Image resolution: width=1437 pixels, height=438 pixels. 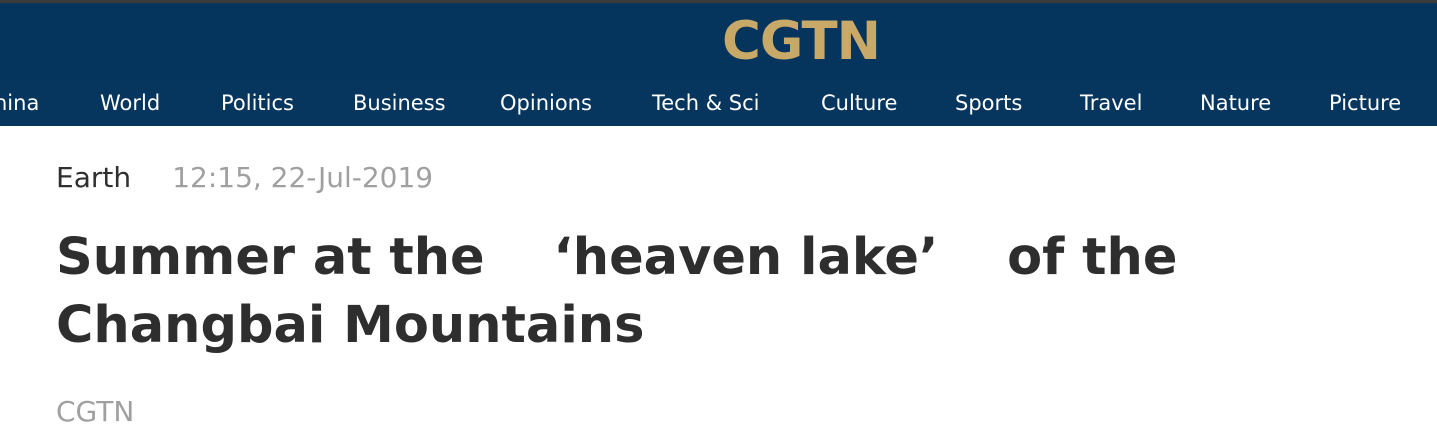 What do you see at coordinates (988, 103) in the screenshot?
I see `nav-item-sports: Sports` at bounding box center [988, 103].